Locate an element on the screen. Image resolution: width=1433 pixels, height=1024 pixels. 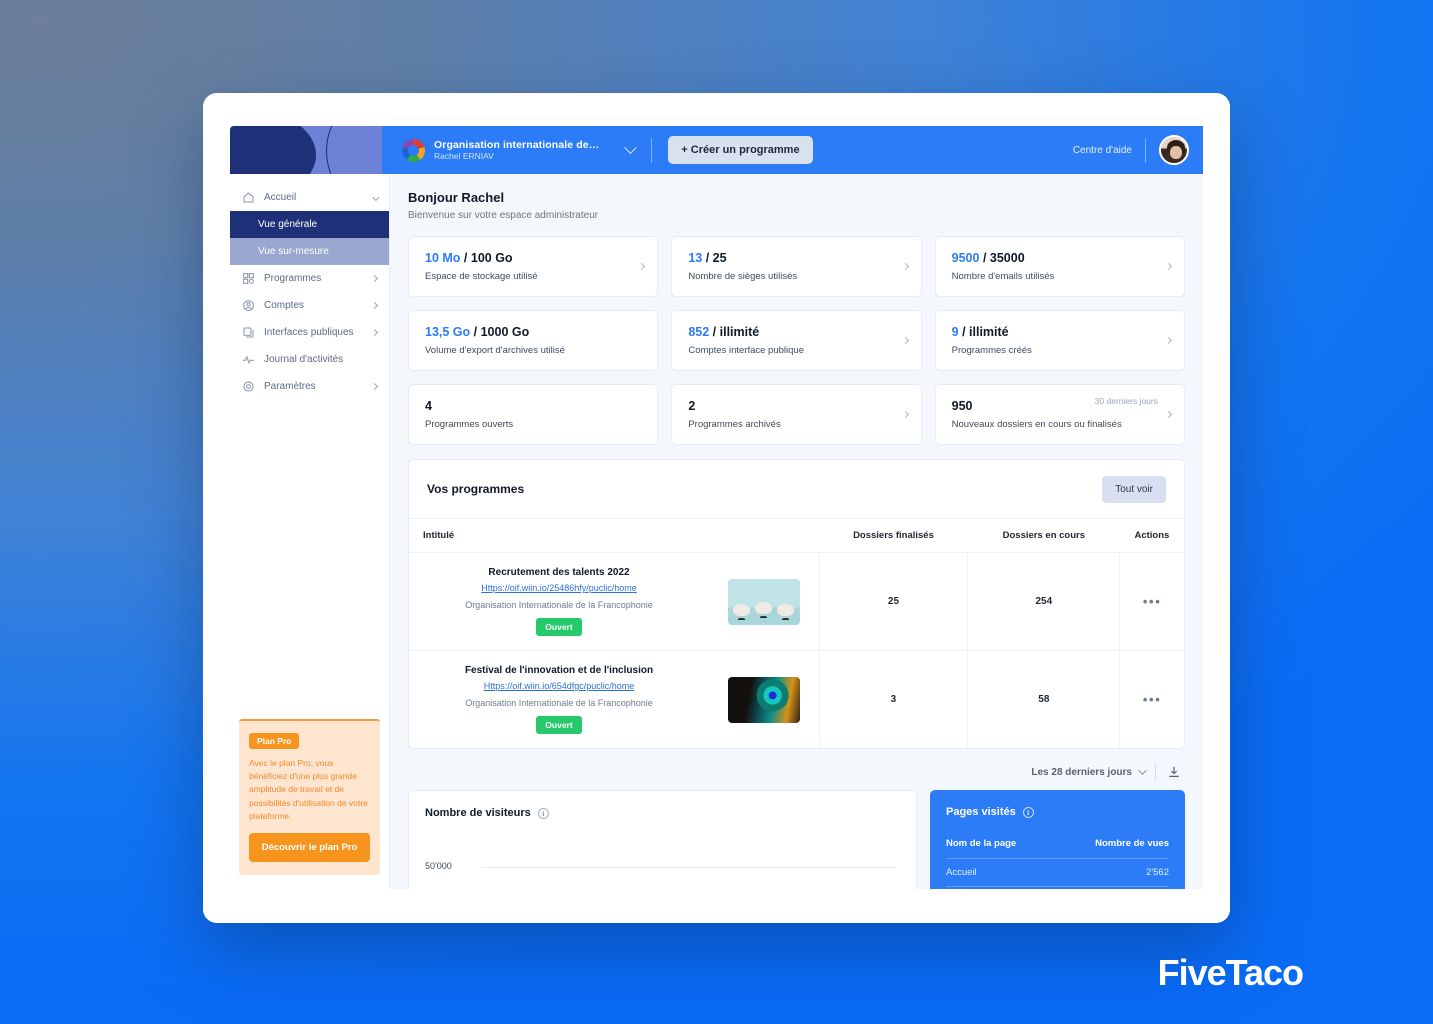
stat-value-group: 4 is located at coordinates (533, 406).